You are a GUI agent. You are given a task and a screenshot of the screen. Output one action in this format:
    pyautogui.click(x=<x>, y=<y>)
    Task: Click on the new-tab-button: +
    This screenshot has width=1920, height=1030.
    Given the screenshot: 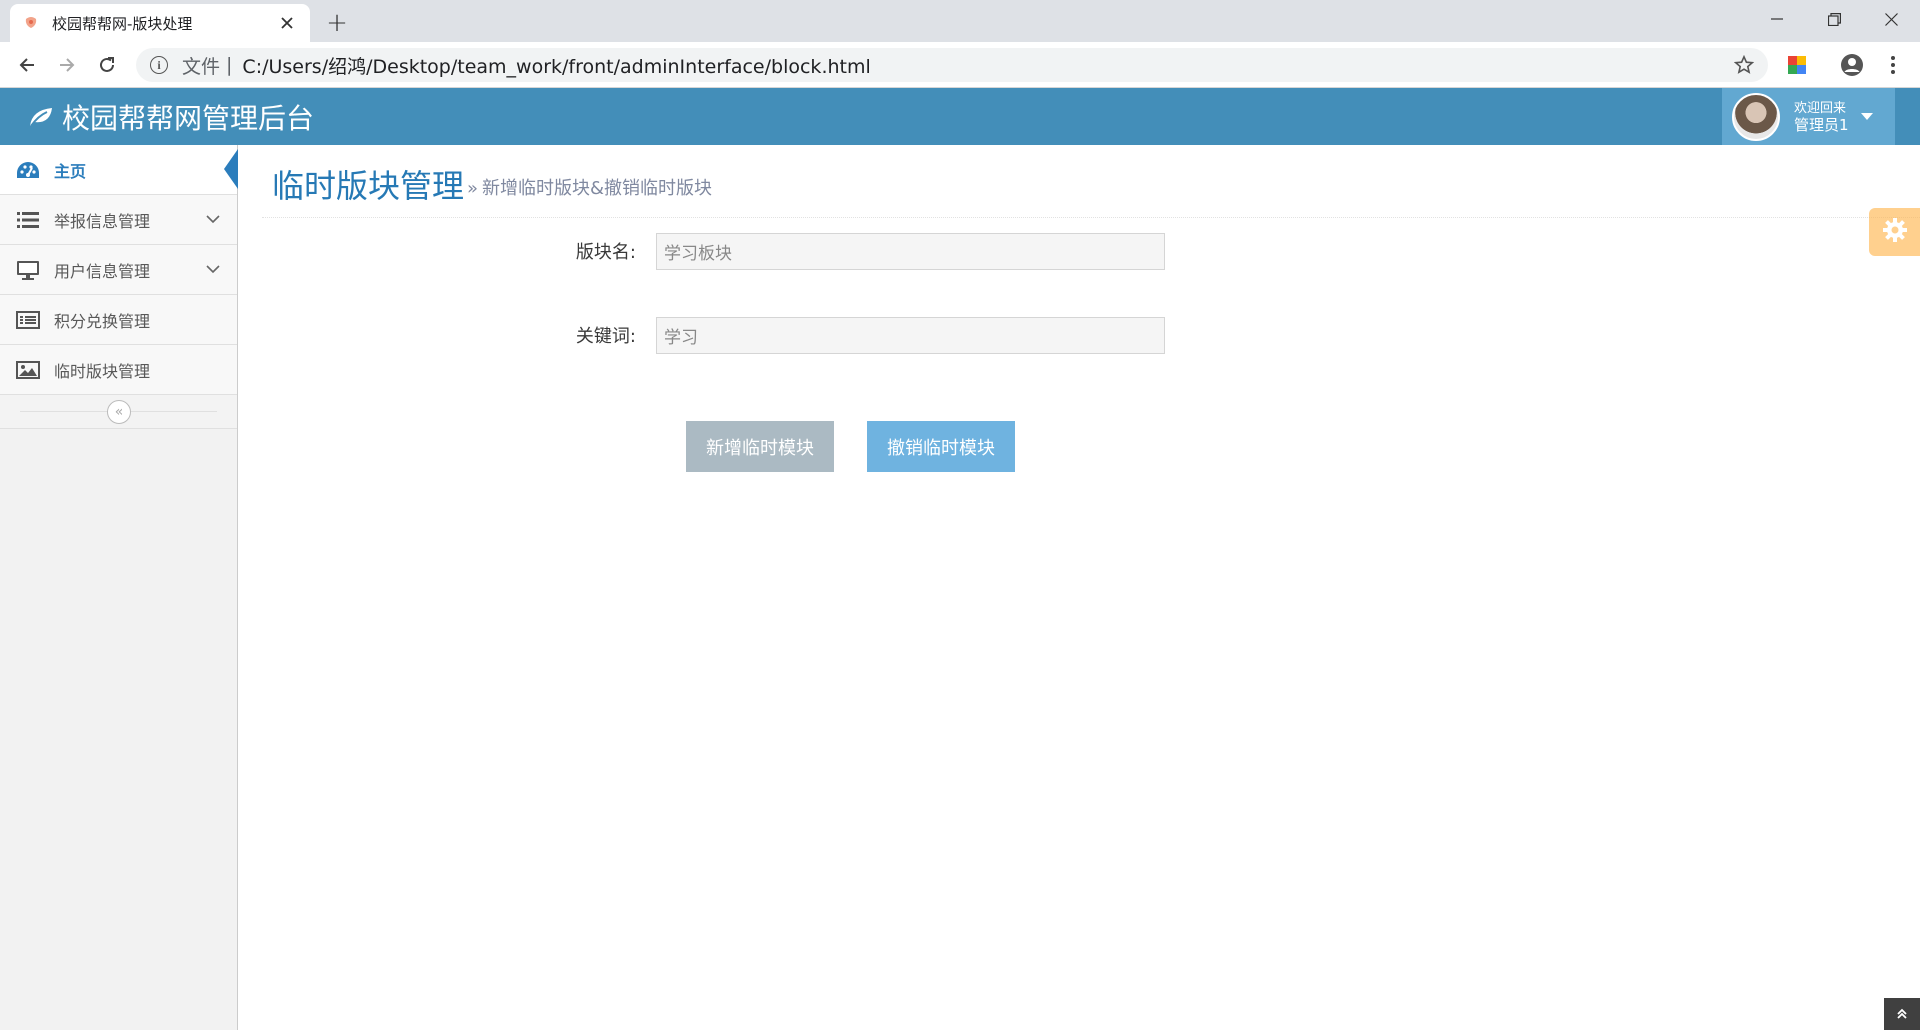 What is the action you would take?
    pyautogui.click(x=337, y=23)
    